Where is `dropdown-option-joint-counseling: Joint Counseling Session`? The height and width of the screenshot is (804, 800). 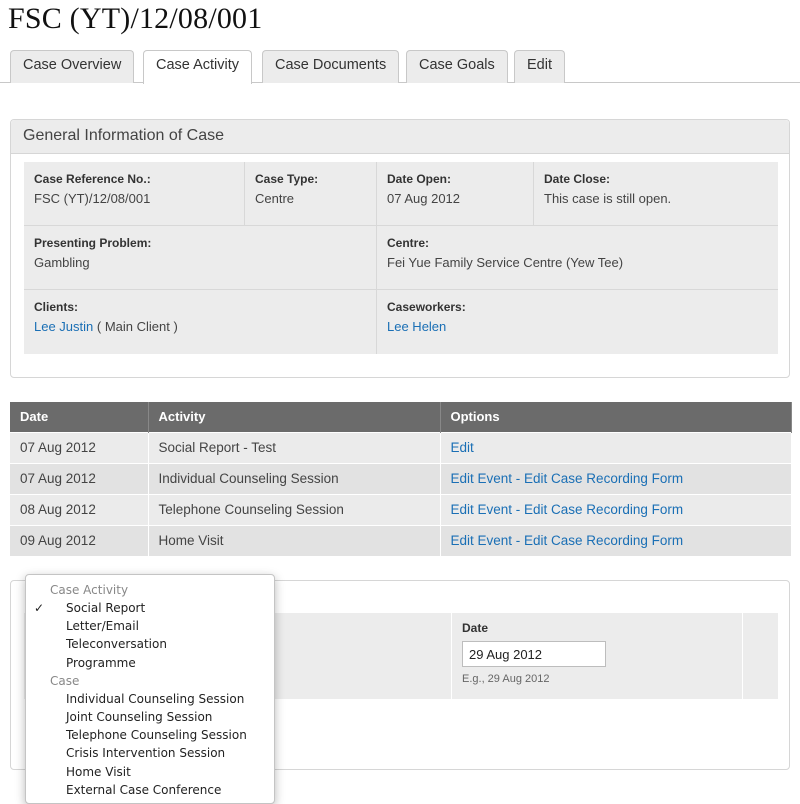 dropdown-option-joint-counseling: Joint Counseling Session is located at coordinates (150, 717).